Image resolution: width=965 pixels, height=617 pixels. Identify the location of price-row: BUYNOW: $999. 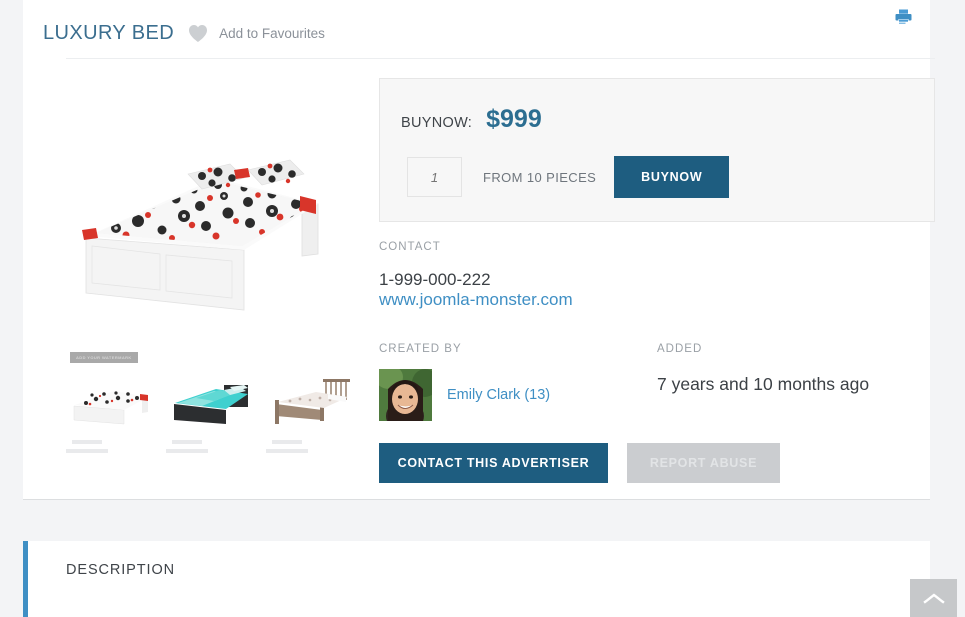
(471, 119).